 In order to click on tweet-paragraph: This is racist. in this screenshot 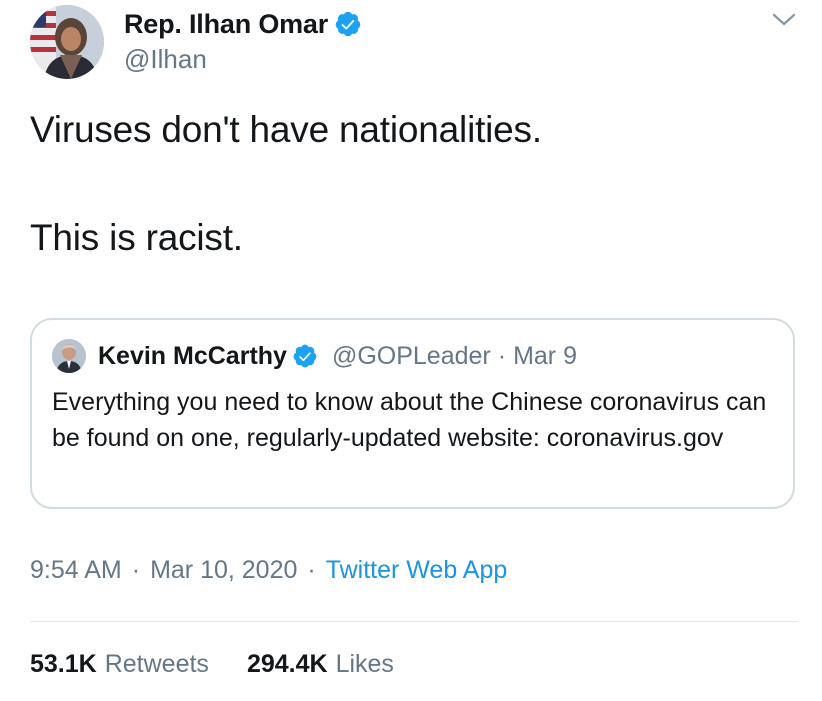, I will do `click(136, 237)`.